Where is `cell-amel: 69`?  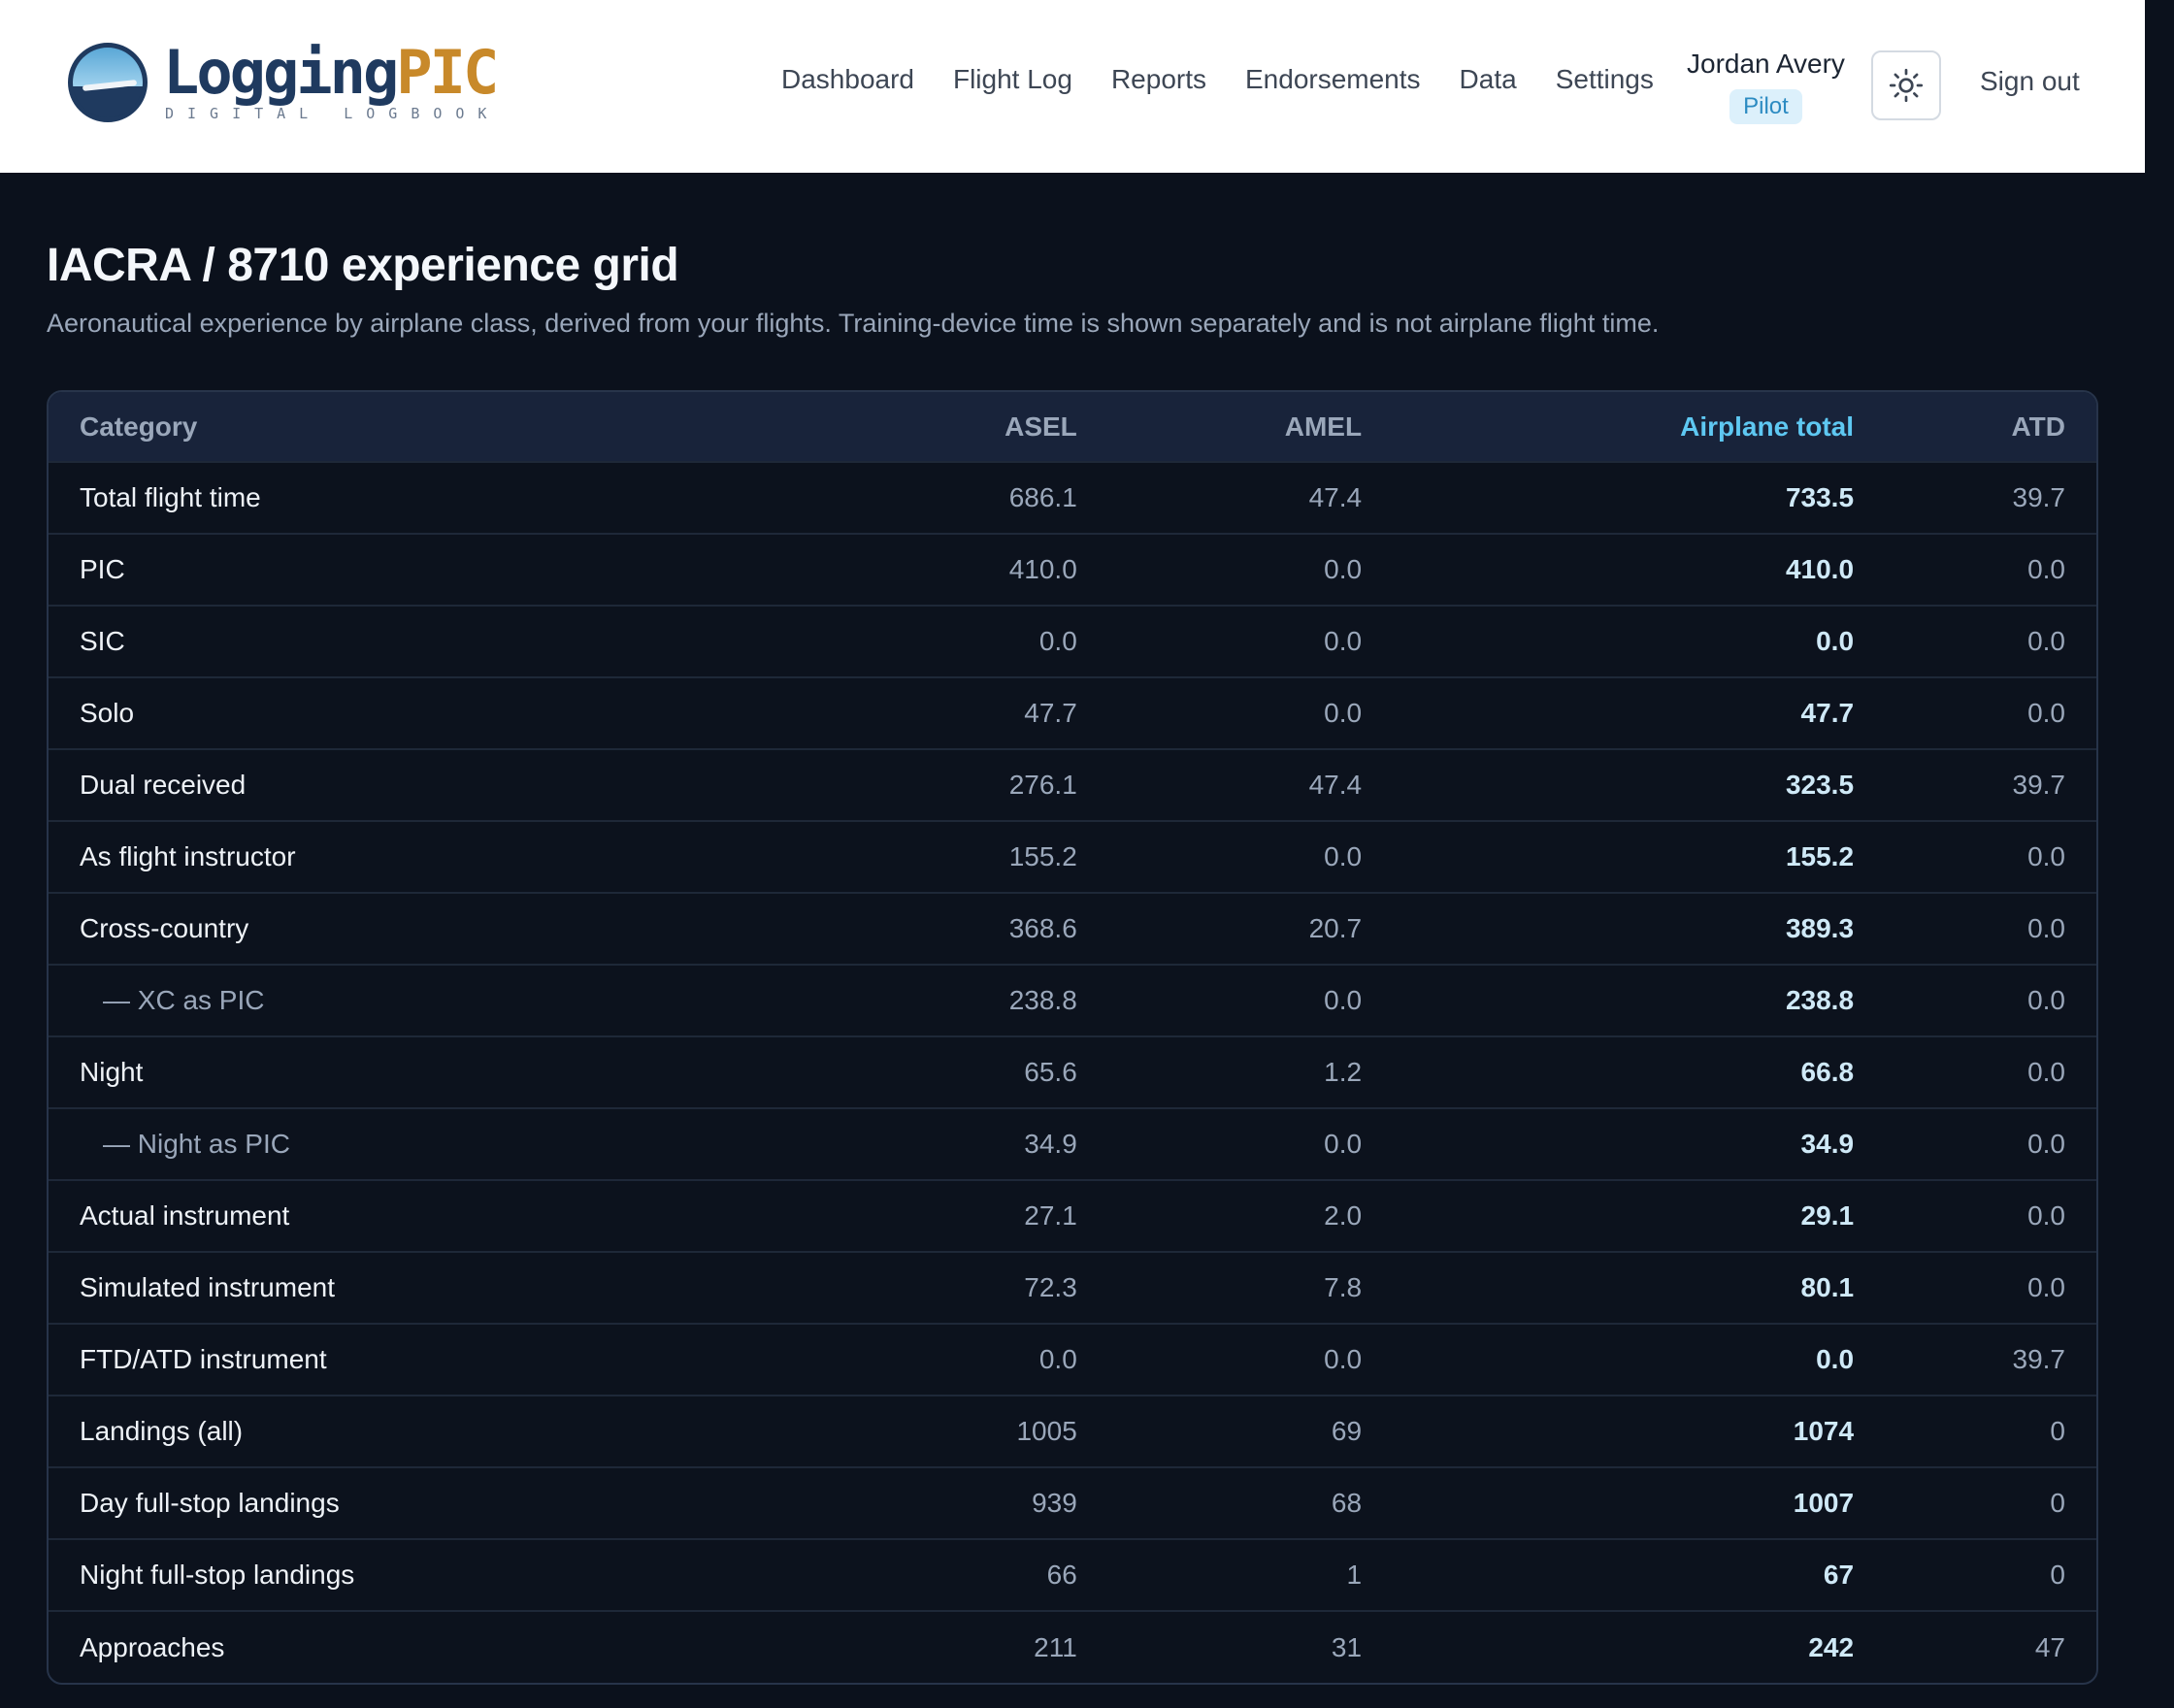
cell-amel: 69 is located at coordinates (1347, 1431).